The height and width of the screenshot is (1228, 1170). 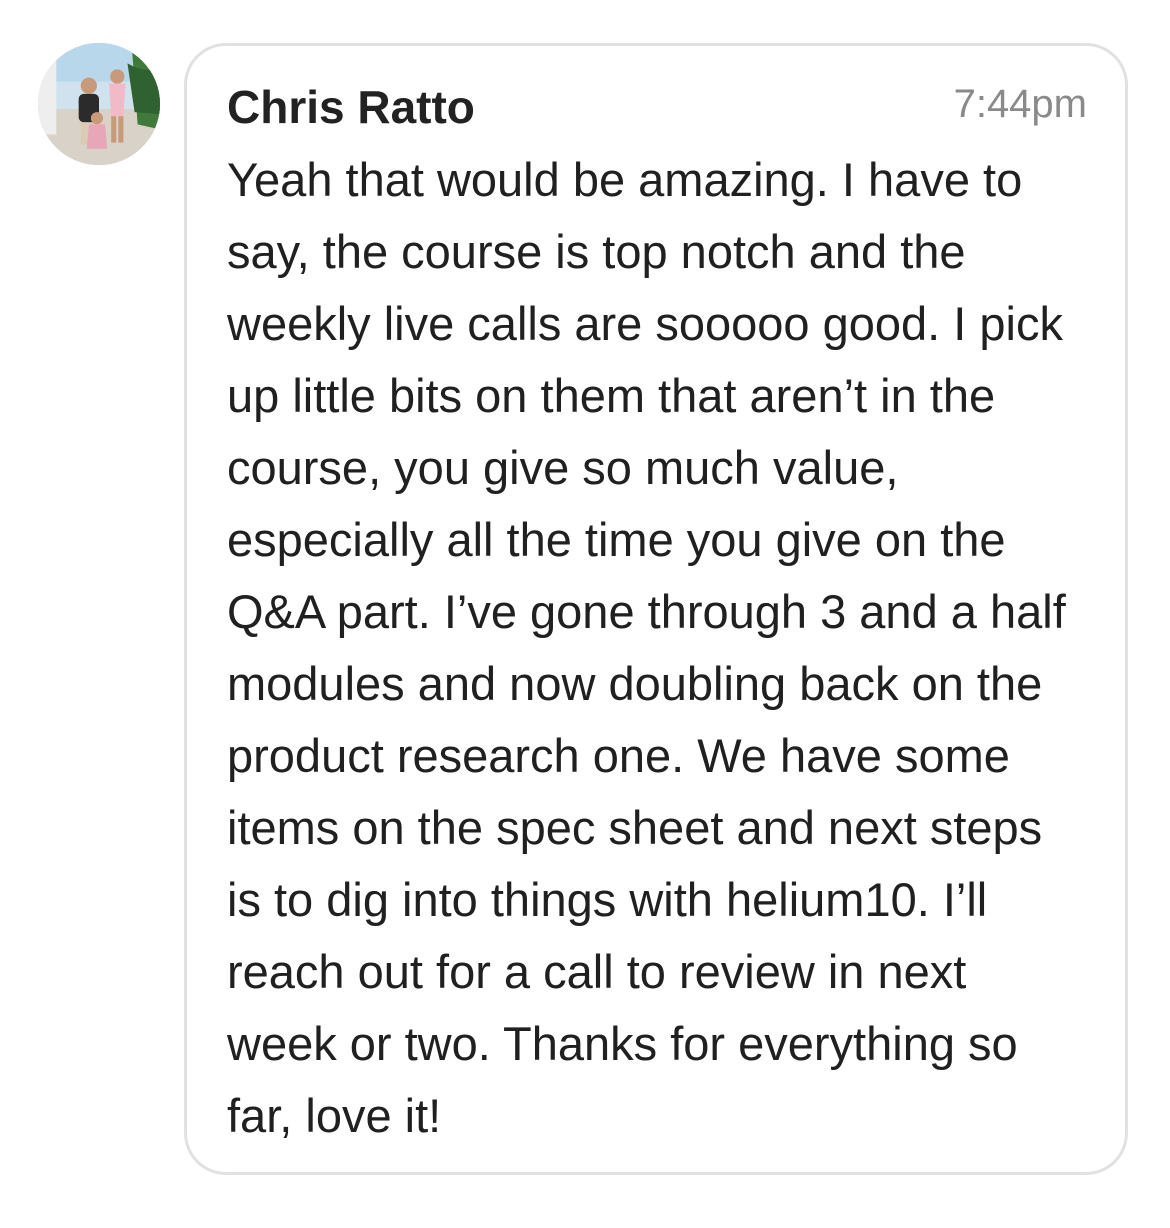 What do you see at coordinates (1020, 104) in the screenshot?
I see `message-timestamp: 7:44pm` at bounding box center [1020, 104].